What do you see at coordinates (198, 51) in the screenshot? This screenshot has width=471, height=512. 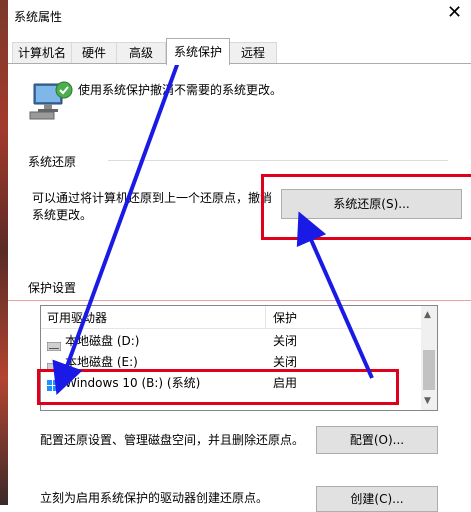 I see `tab-system-protection: 系统保护` at bounding box center [198, 51].